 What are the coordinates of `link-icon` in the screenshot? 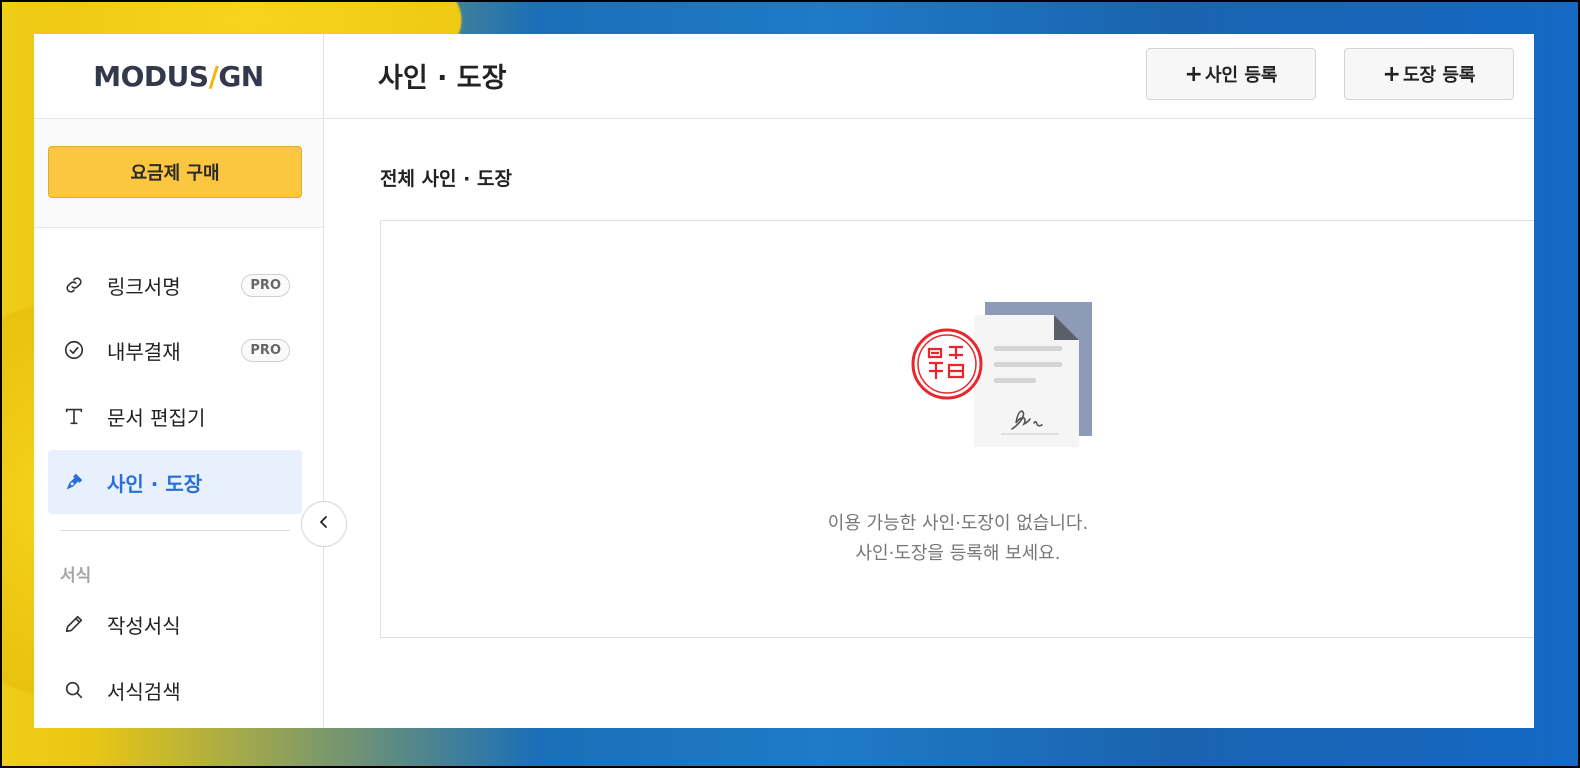 It's located at (74, 285).